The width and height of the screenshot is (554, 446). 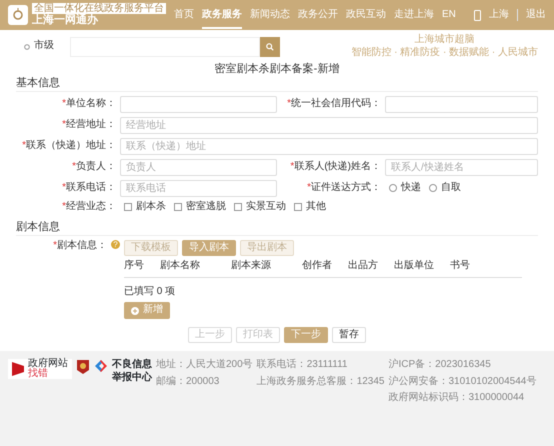 I want to click on logo-text: 上海一网通办, so click(x=66, y=20).